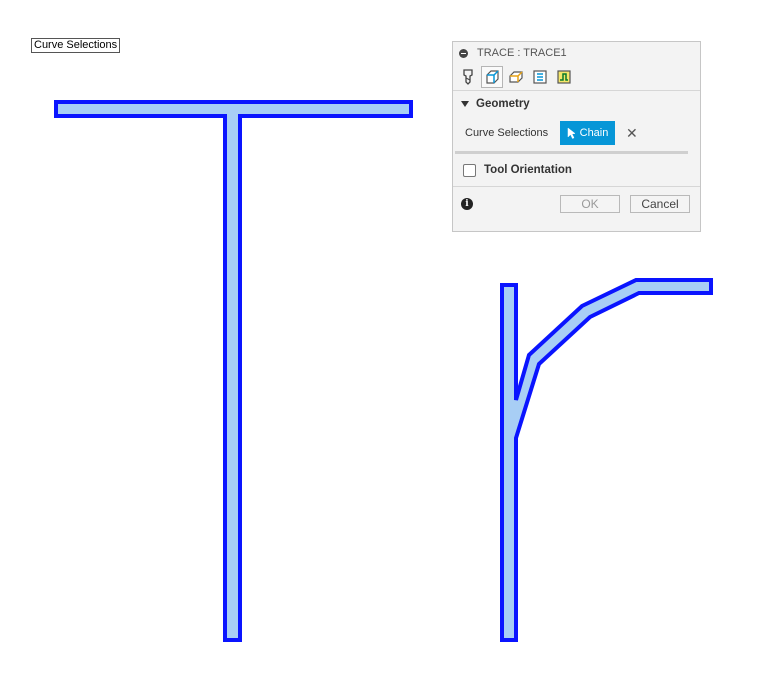  I want to click on geometry-icon, so click(492, 77).